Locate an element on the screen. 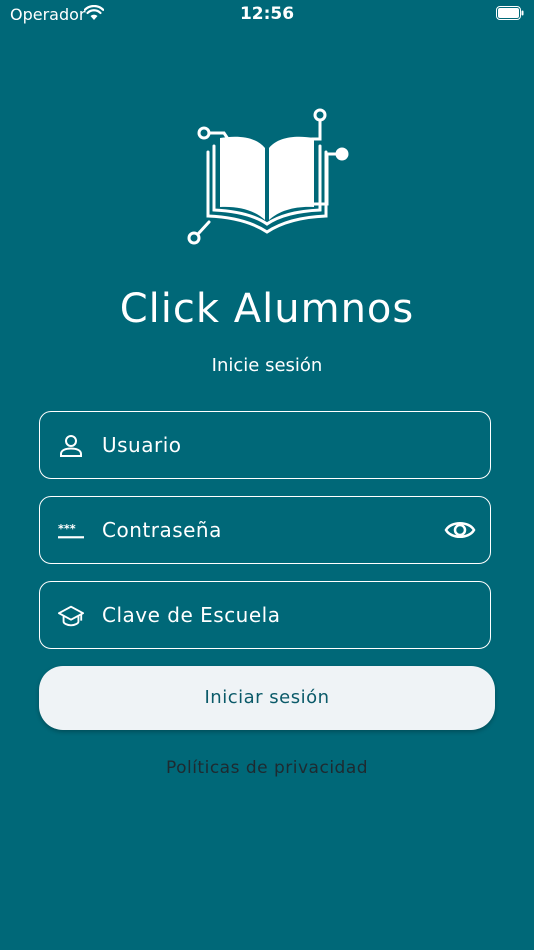  status-bar: Operador 12:56 is located at coordinates (267, 15).